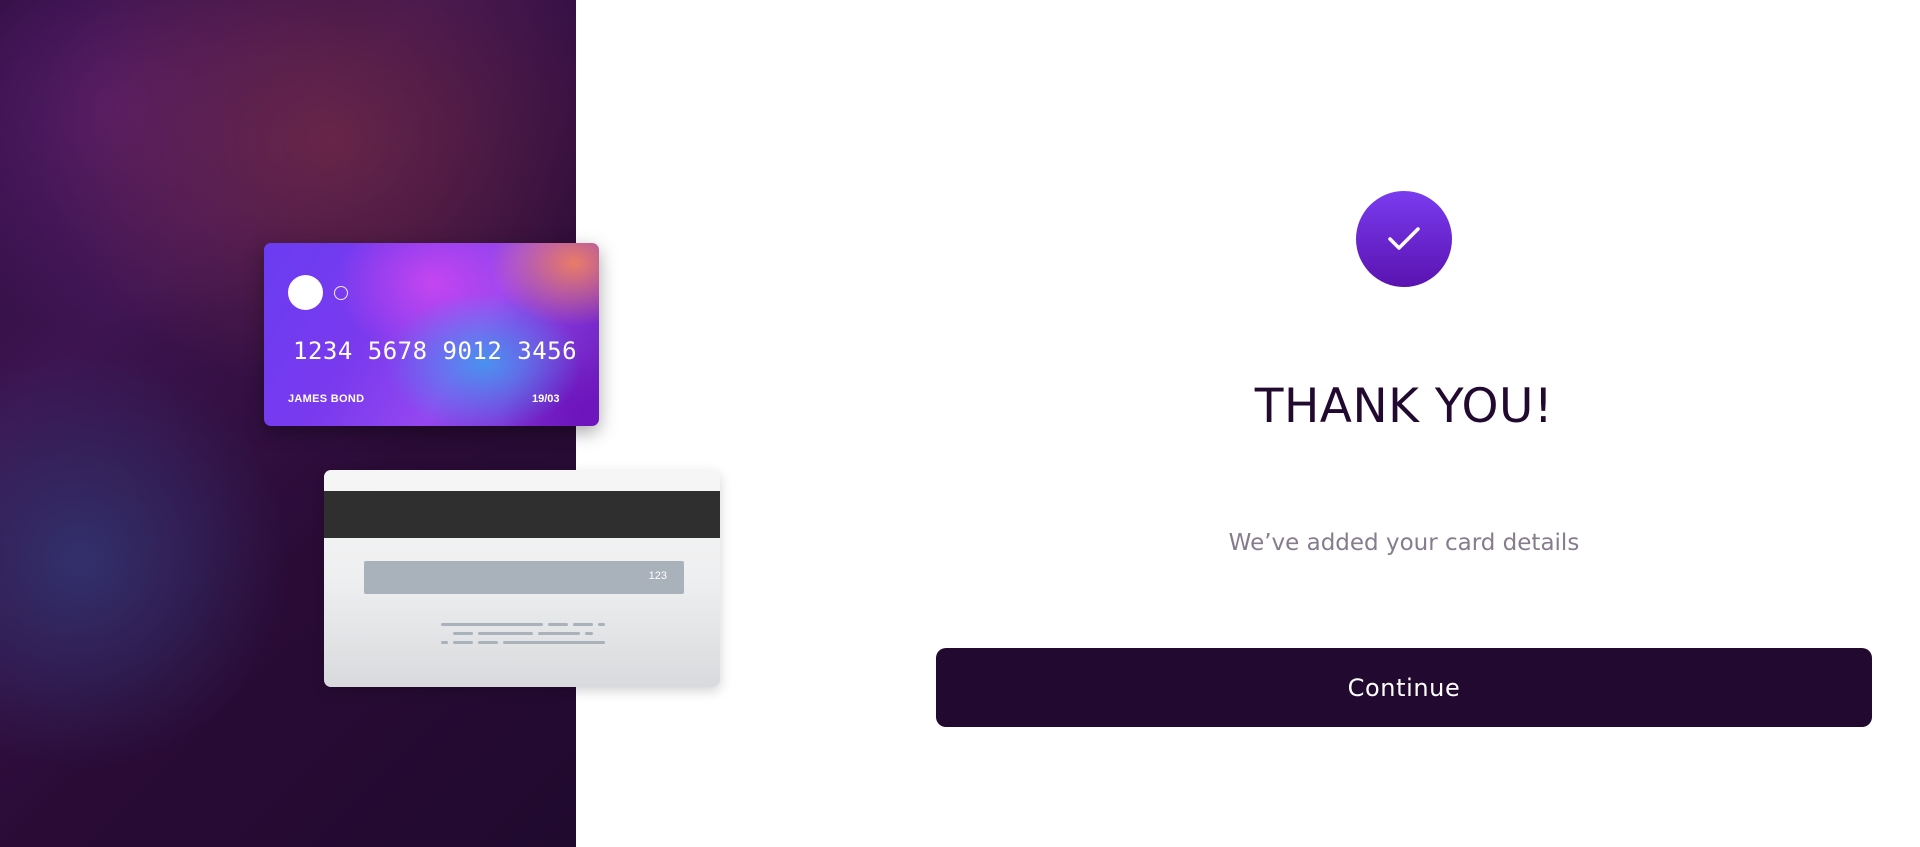 The height and width of the screenshot is (847, 1920). What do you see at coordinates (435, 351) in the screenshot?
I see `card-number: 1234 5678 9012 3456` at bounding box center [435, 351].